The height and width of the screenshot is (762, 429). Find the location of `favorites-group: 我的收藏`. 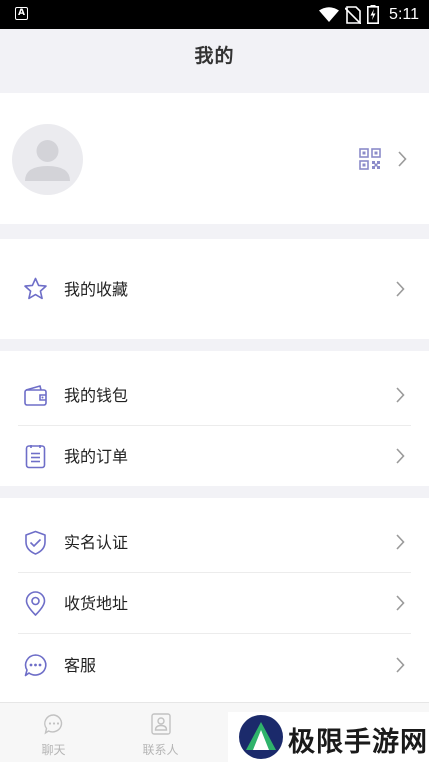

favorites-group: 我的收藏 is located at coordinates (214, 289).